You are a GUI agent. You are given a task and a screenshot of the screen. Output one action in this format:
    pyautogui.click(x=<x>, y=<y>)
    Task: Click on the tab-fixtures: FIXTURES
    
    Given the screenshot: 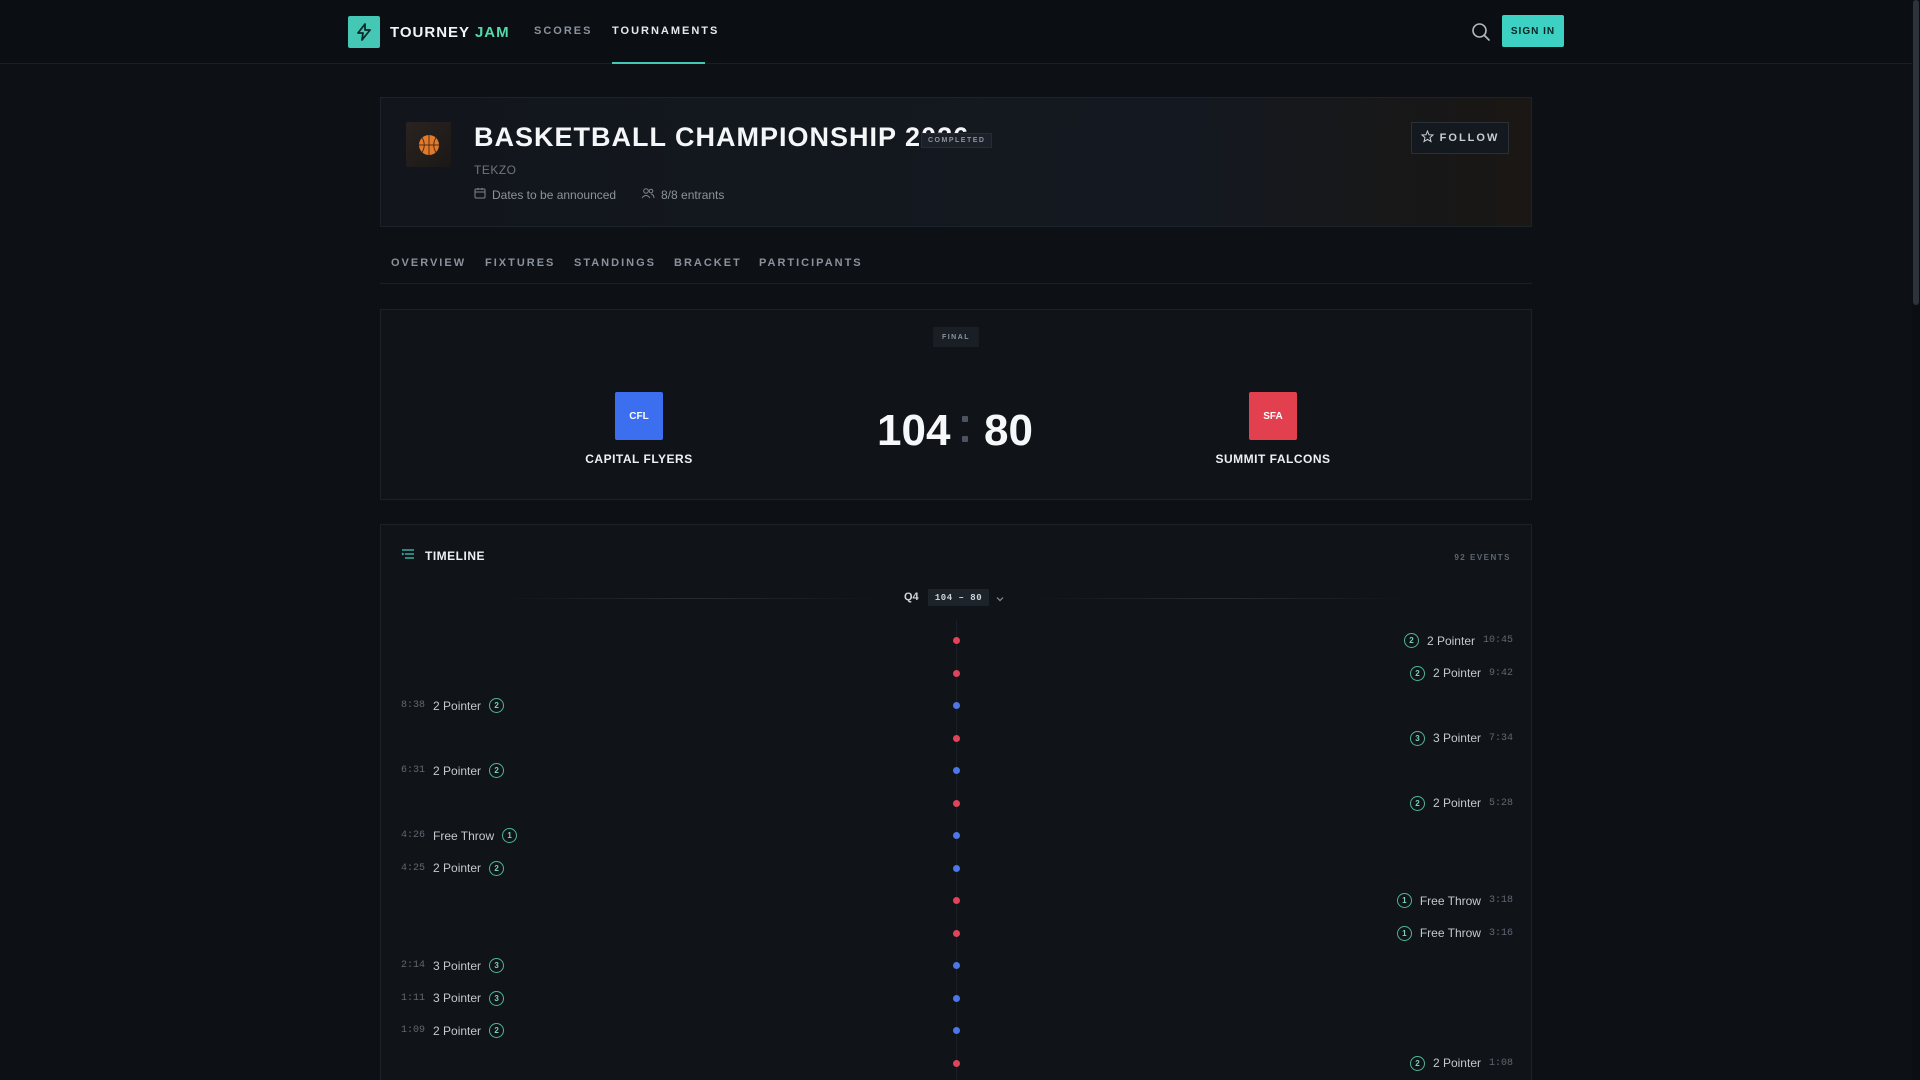 What is the action you would take?
    pyautogui.click(x=520, y=263)
    